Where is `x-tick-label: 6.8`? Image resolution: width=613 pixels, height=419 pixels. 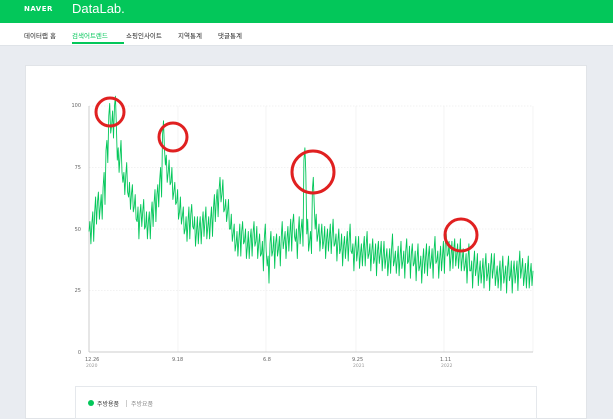
x-tick-label: 6.8 is located at coordinates (267, 360).